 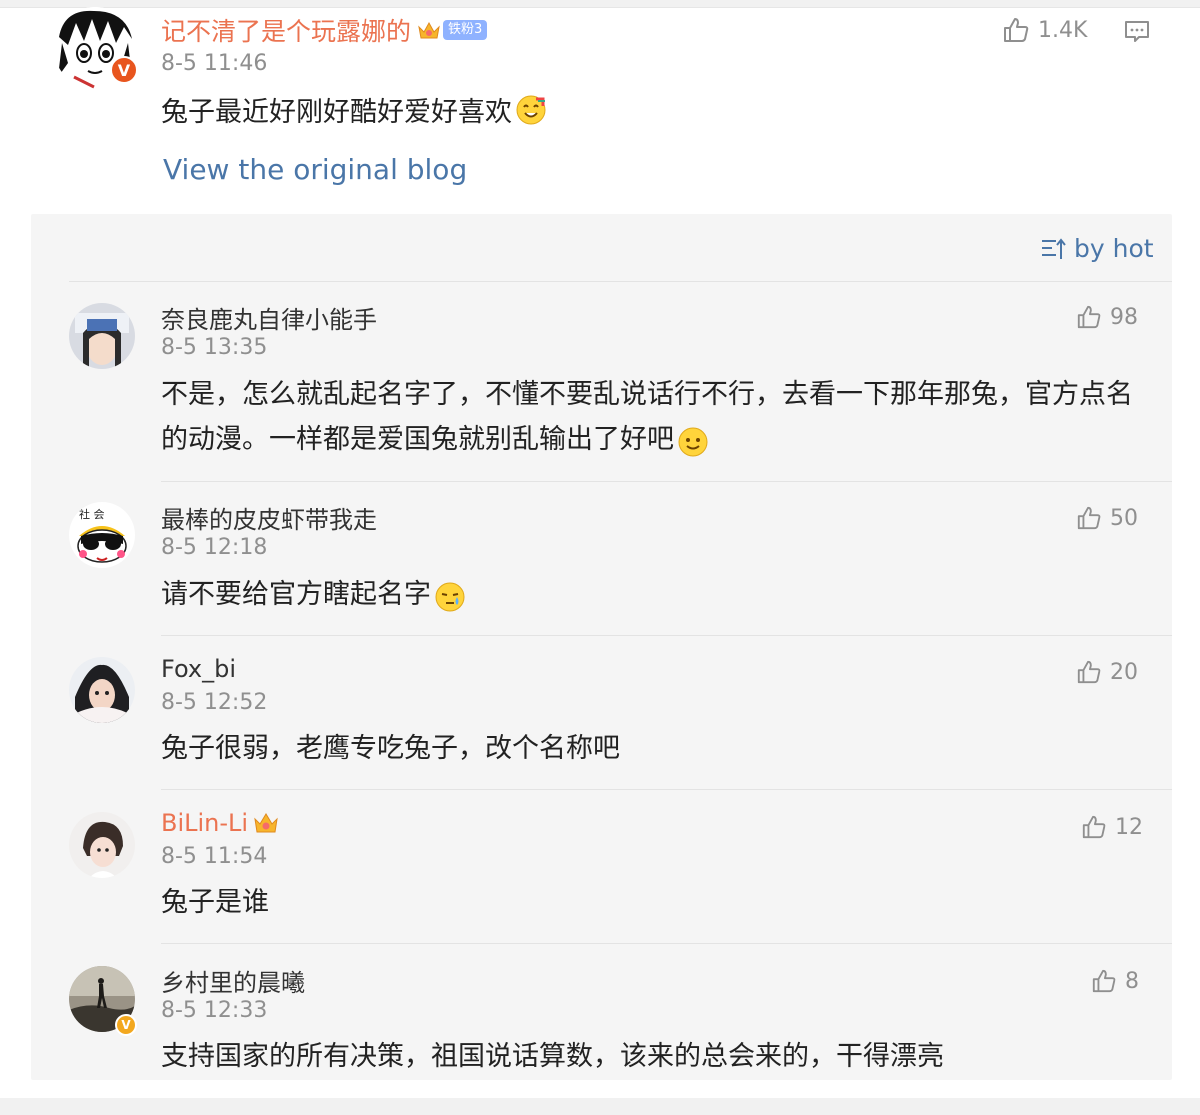 I want to click on comment-like-count: 98, so click(x=1124, y=317).